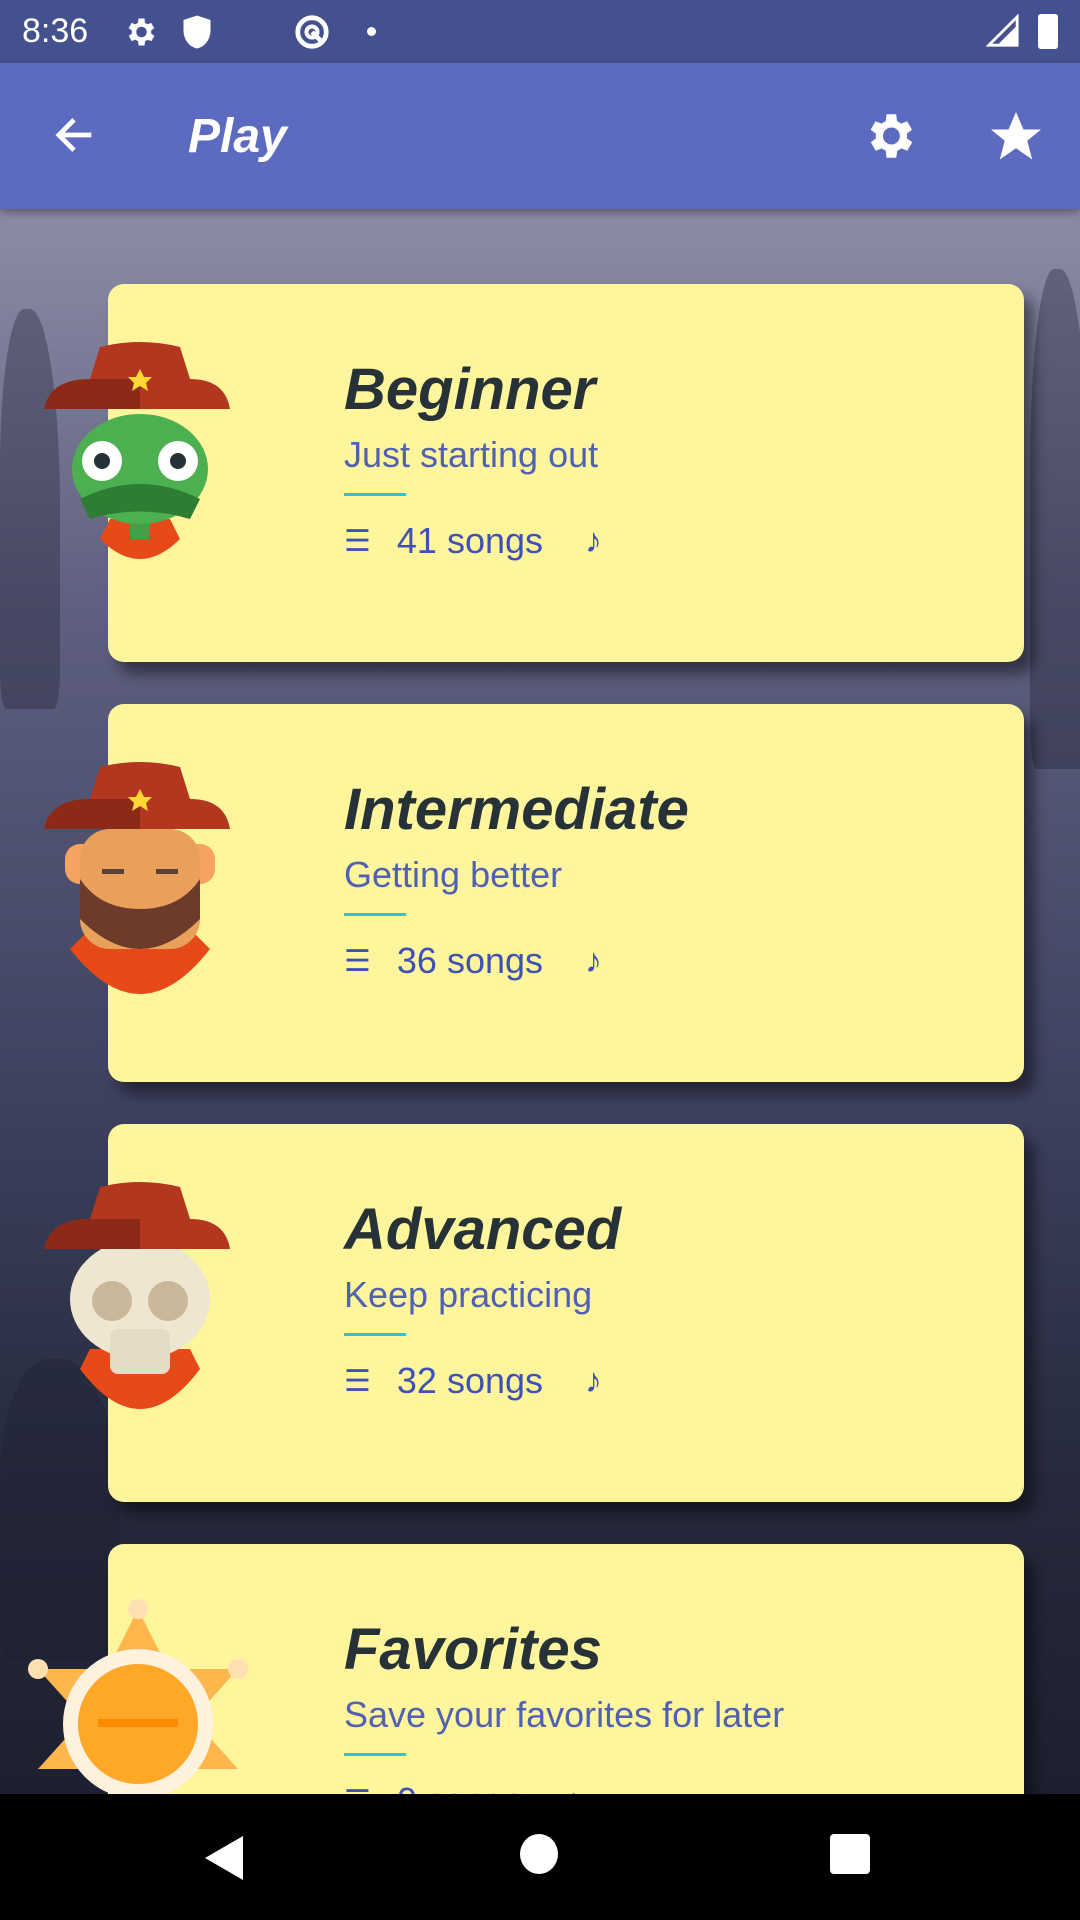  I want to click on level-subtitle: Just starting out, so click(471, 454).